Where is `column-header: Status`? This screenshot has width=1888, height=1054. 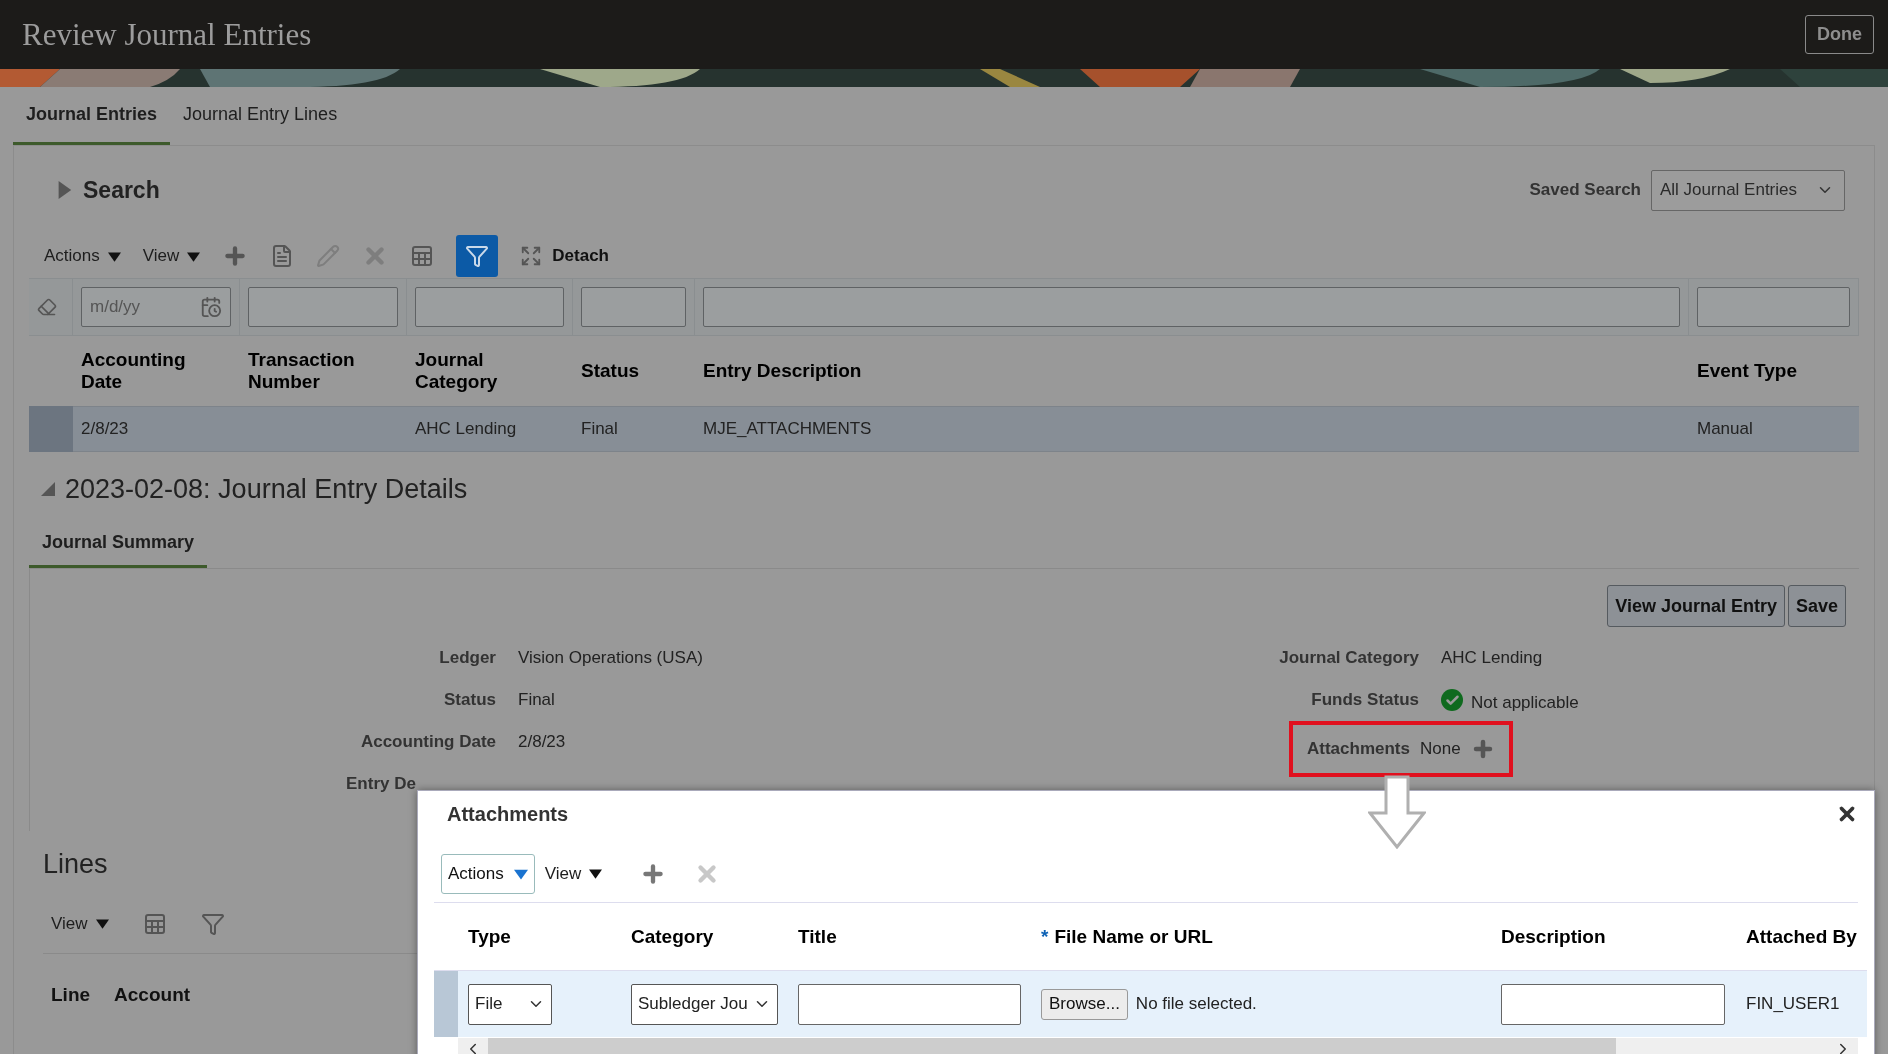 column-header: Status is located at coordinates (610, 371).